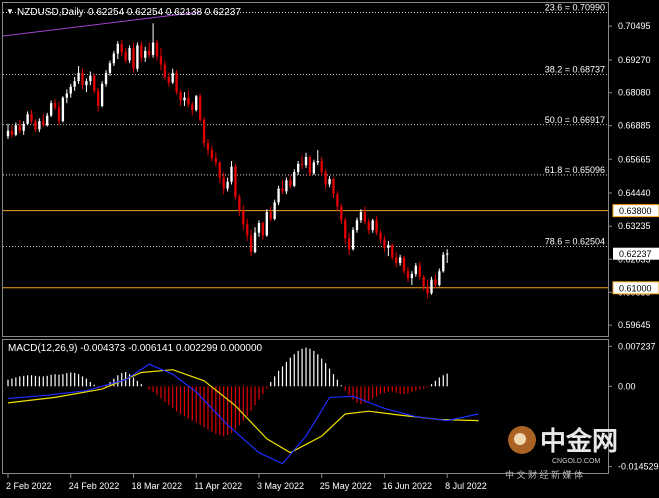  Describe the element at coordinates (218, 486) in the screenshot. I see `date-tick-label: 11 Apr 2022` at that location.